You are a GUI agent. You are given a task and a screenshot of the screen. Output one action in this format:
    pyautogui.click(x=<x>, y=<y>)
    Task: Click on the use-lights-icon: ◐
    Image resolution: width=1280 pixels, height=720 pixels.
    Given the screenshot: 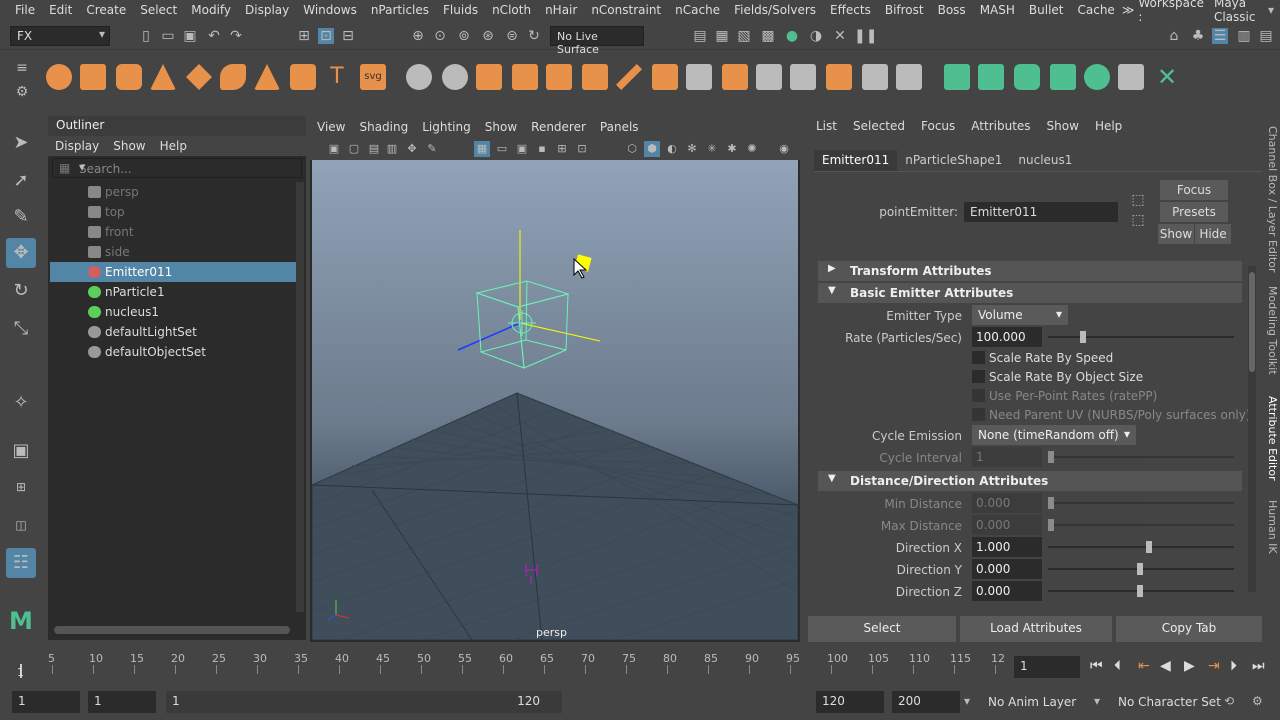 What is the action you would take?
    pyautogui.click(x=672, y=149)
    